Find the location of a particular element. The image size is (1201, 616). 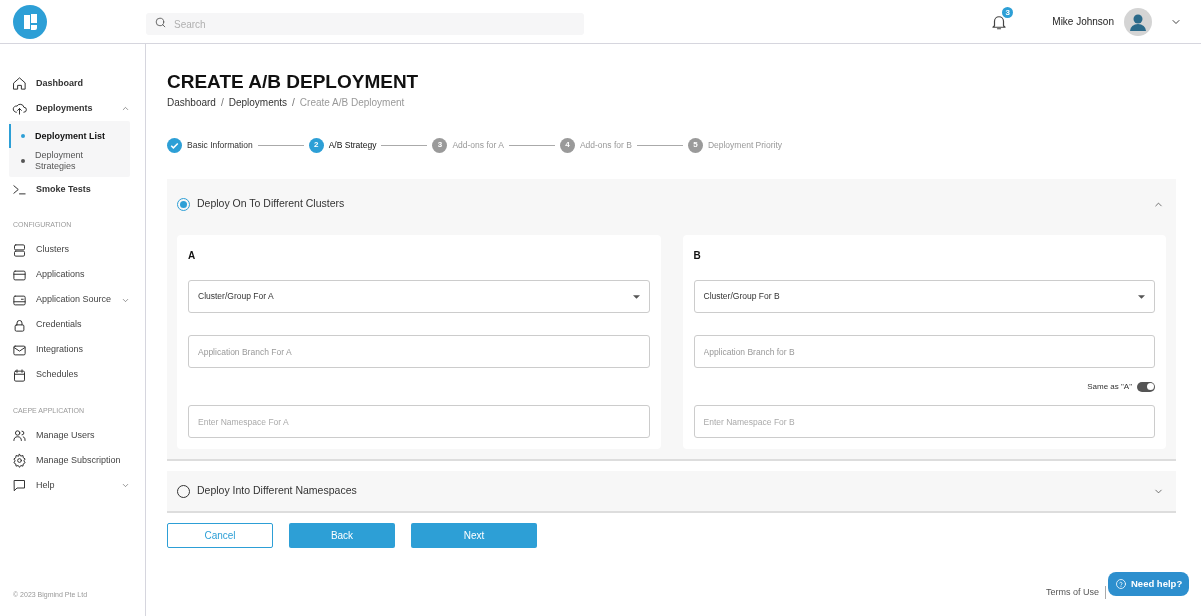

sidebar-item: Deployments is located at coordinates (69, 108).